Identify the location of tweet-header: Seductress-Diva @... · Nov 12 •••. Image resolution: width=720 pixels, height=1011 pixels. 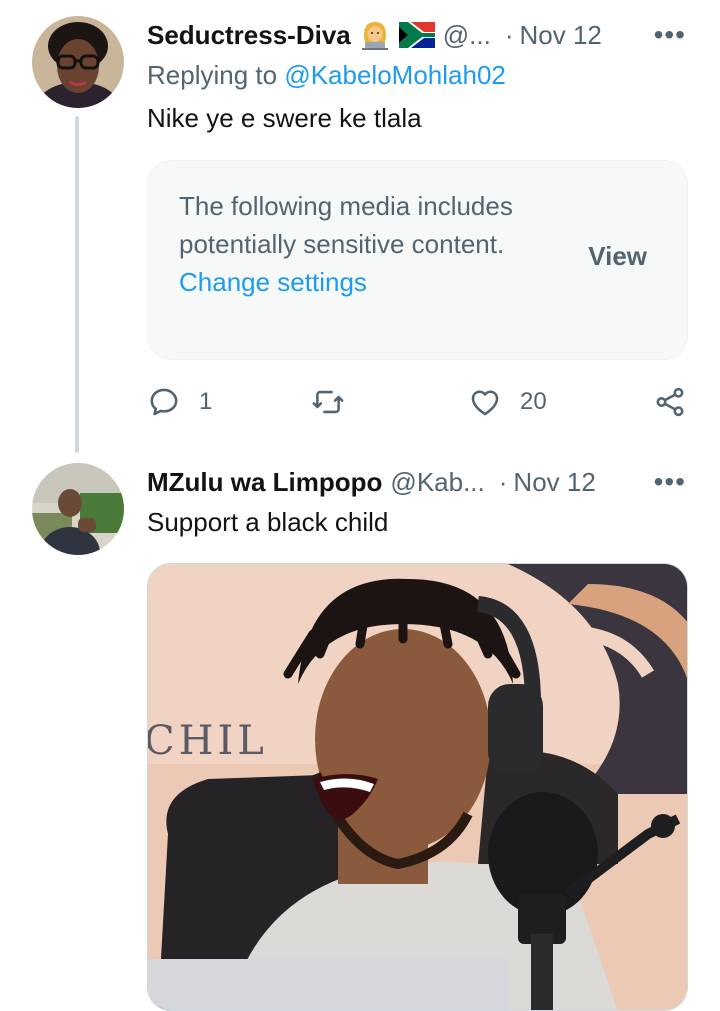
(418, 35).